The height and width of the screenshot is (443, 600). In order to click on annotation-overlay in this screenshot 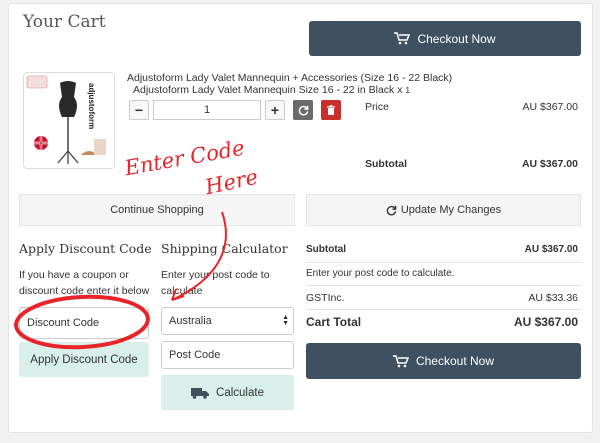, I will do `click(120, 280)`.